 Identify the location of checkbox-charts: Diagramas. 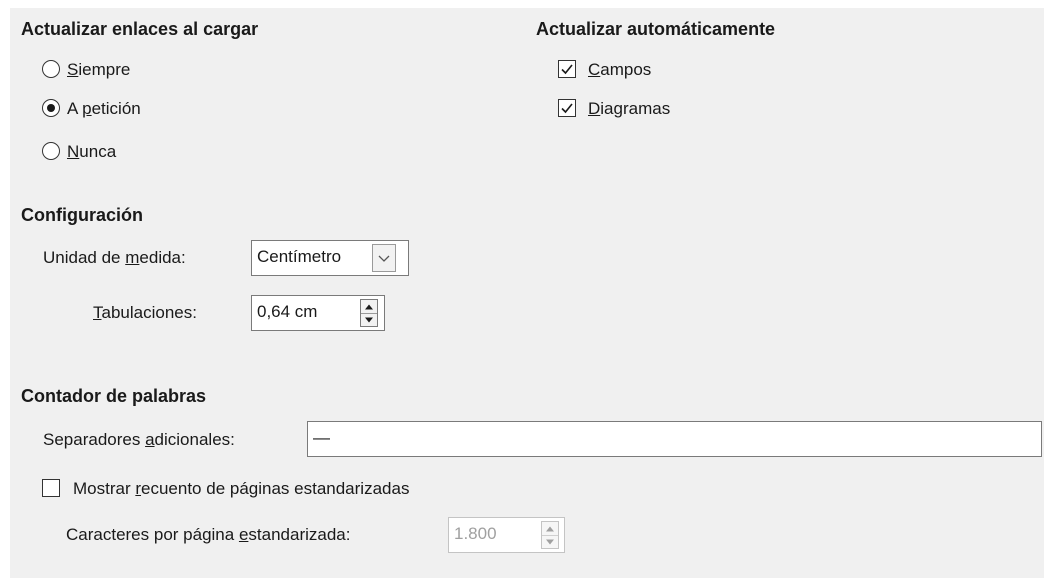
(658, 109).